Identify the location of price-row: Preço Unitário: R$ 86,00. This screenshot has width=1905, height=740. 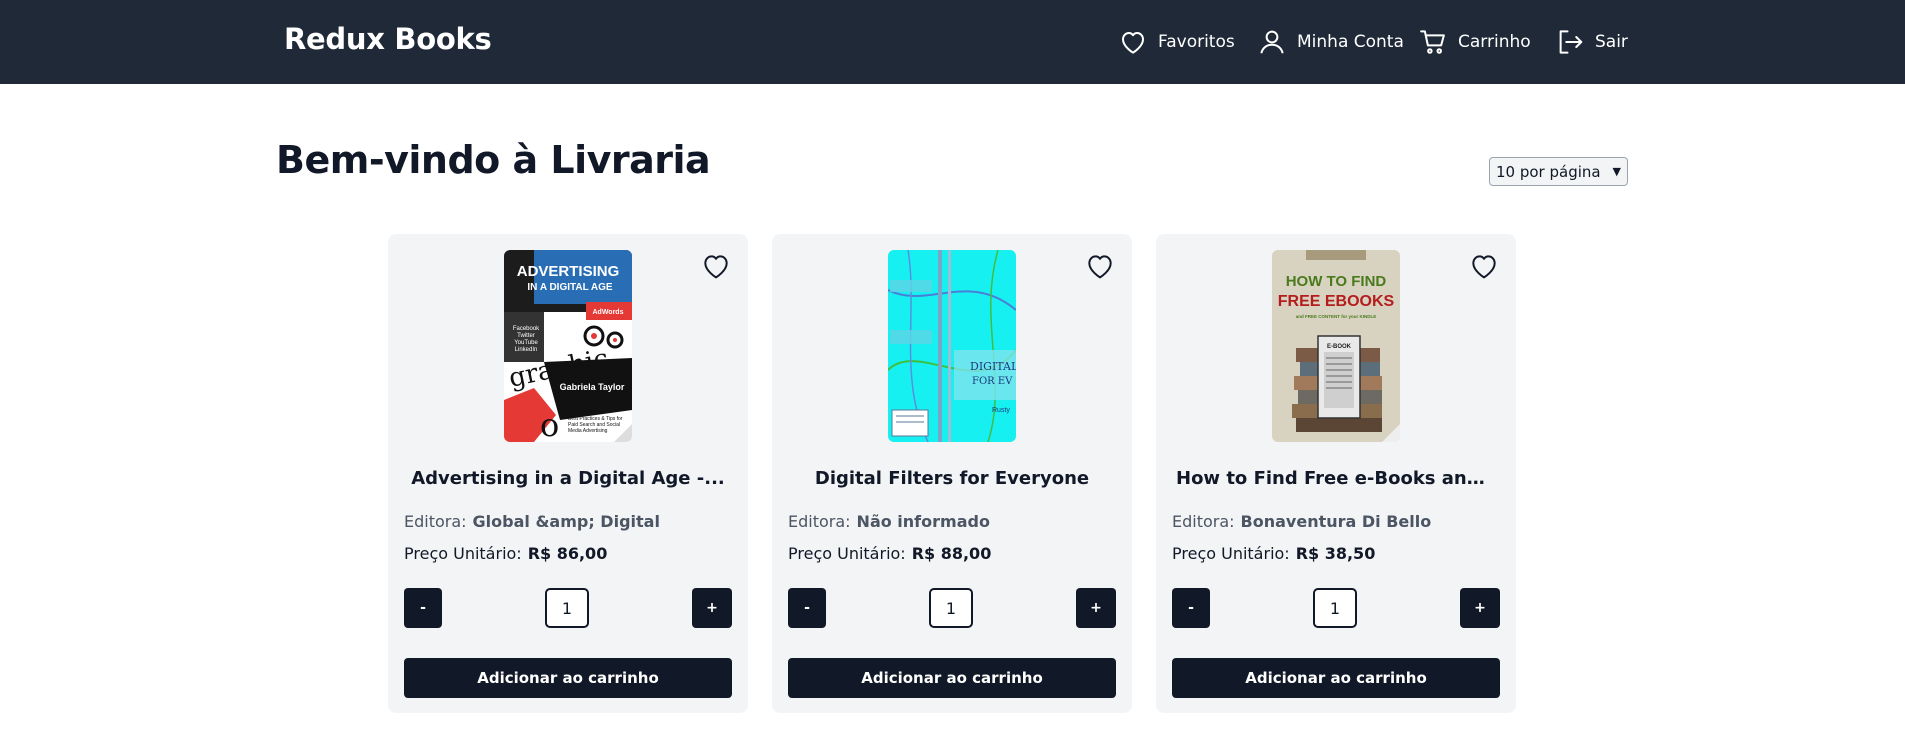
(505, 553).